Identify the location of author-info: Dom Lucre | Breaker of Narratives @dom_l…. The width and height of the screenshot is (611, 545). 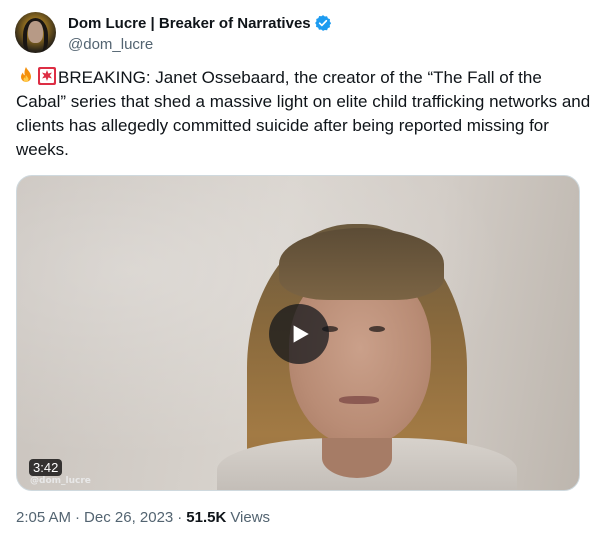
(200, 33).